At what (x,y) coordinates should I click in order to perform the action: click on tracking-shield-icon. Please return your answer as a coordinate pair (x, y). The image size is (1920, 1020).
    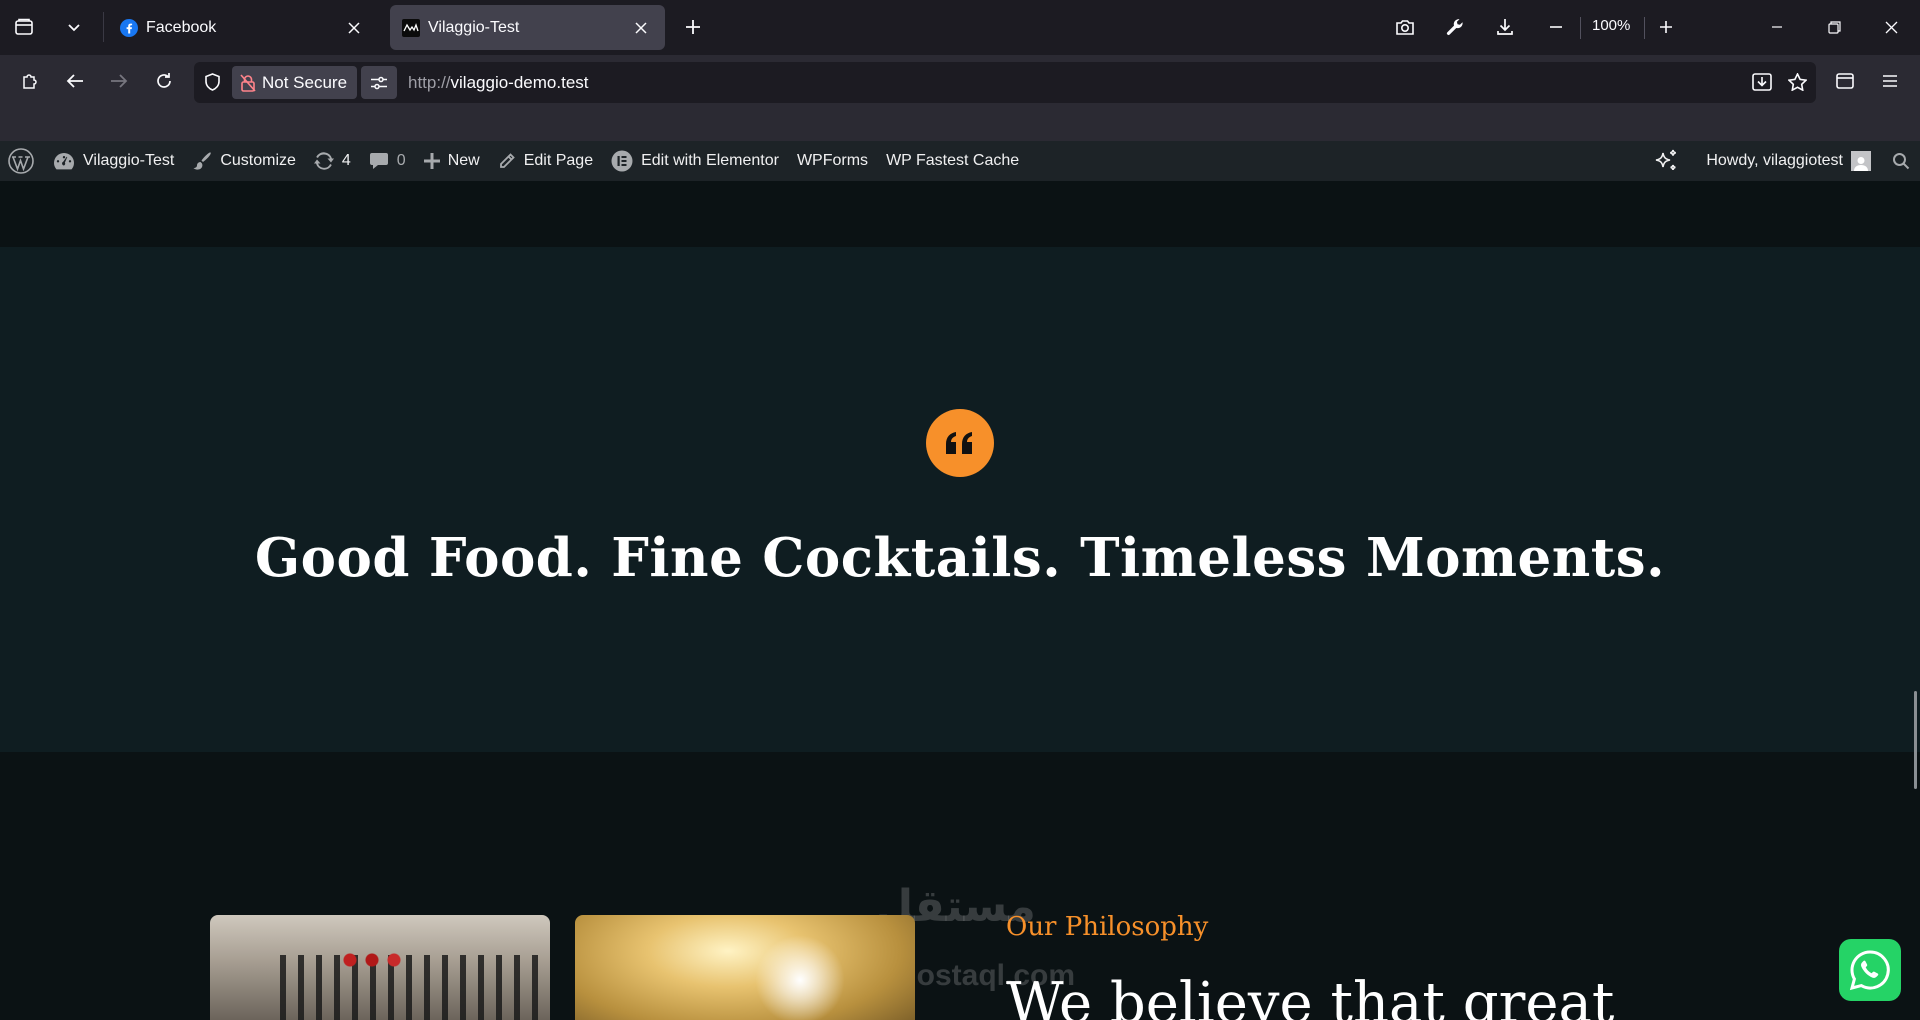
    Looking at the image, I should click on (212, 82).